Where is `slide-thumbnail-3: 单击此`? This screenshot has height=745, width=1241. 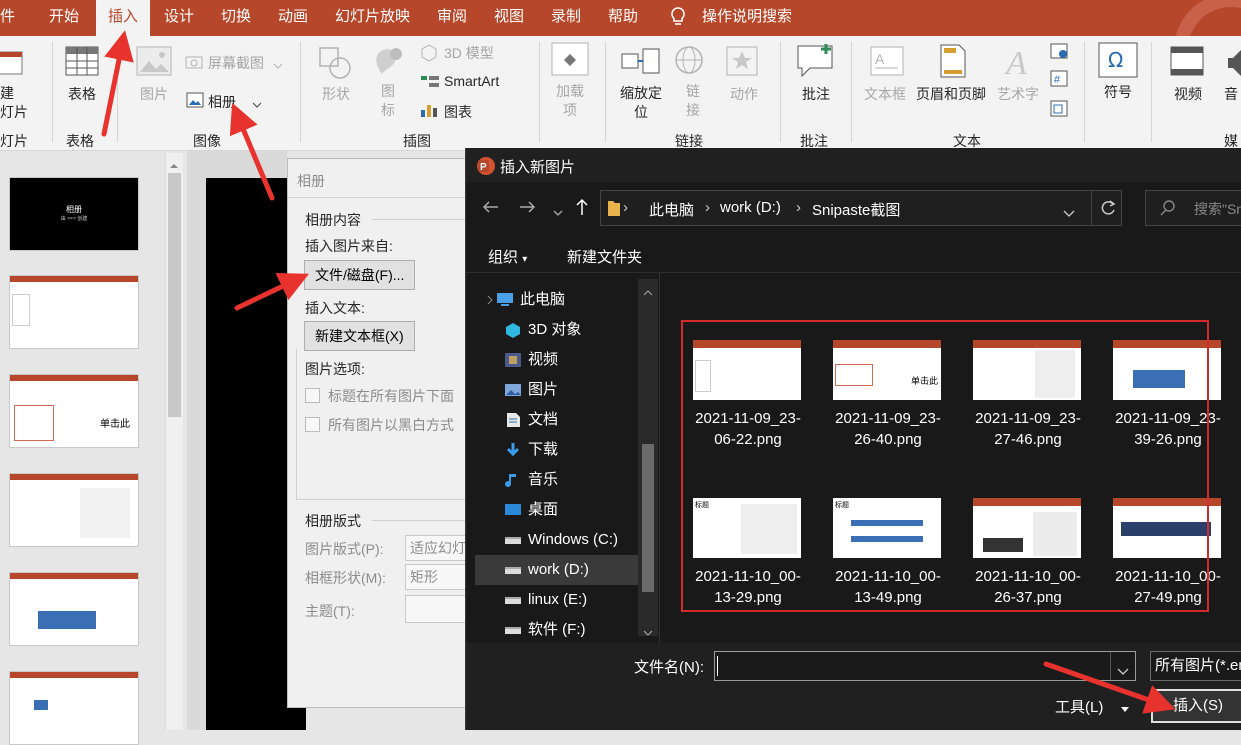
slide-thumbnail-3: 单击此 is located at coordinates (74, 411).